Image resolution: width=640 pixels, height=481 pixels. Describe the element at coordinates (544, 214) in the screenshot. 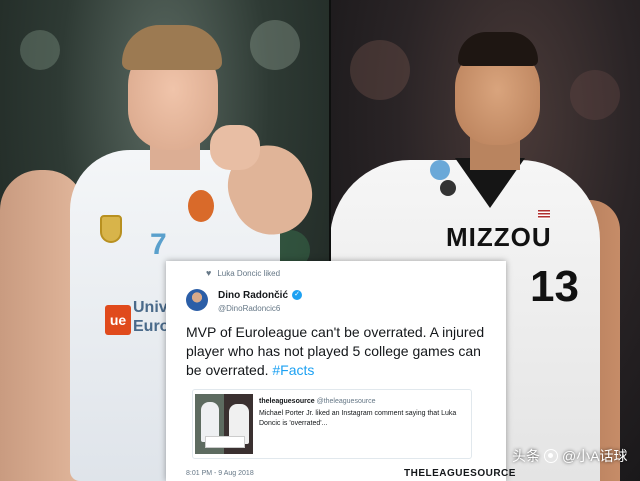

I see `flag-icon` at that location.